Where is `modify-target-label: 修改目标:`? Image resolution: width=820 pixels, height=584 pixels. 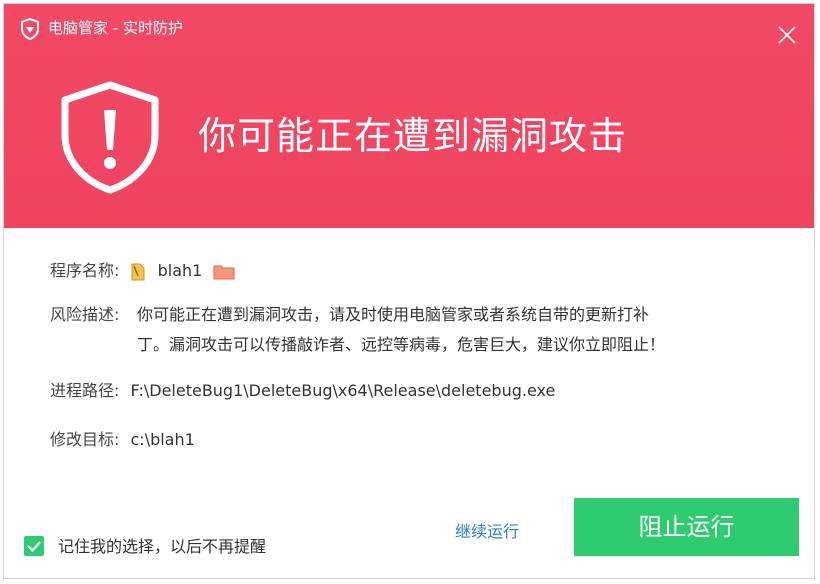 modify-target-label: 修改目标: is located at coordinates (85, 439).